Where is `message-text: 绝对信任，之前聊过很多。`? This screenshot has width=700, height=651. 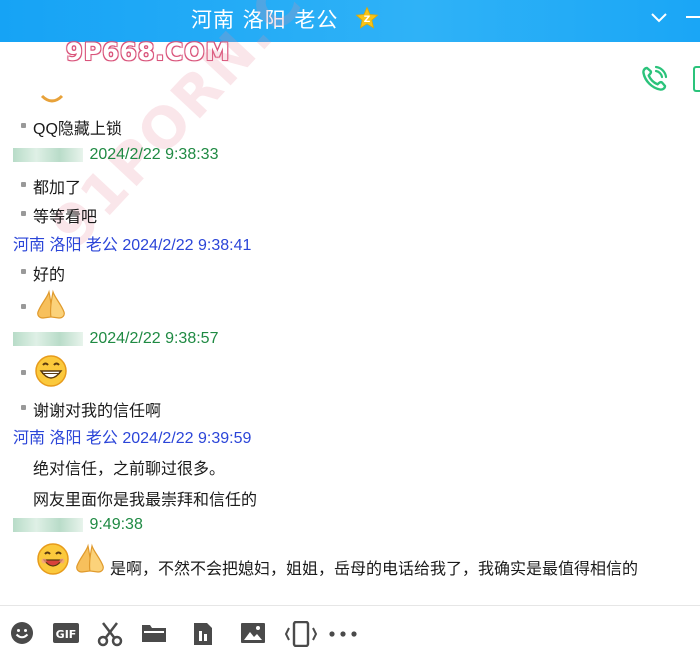
message-text: 绝对信任，之前聊过很多。 is located at coordinates (129, 469).